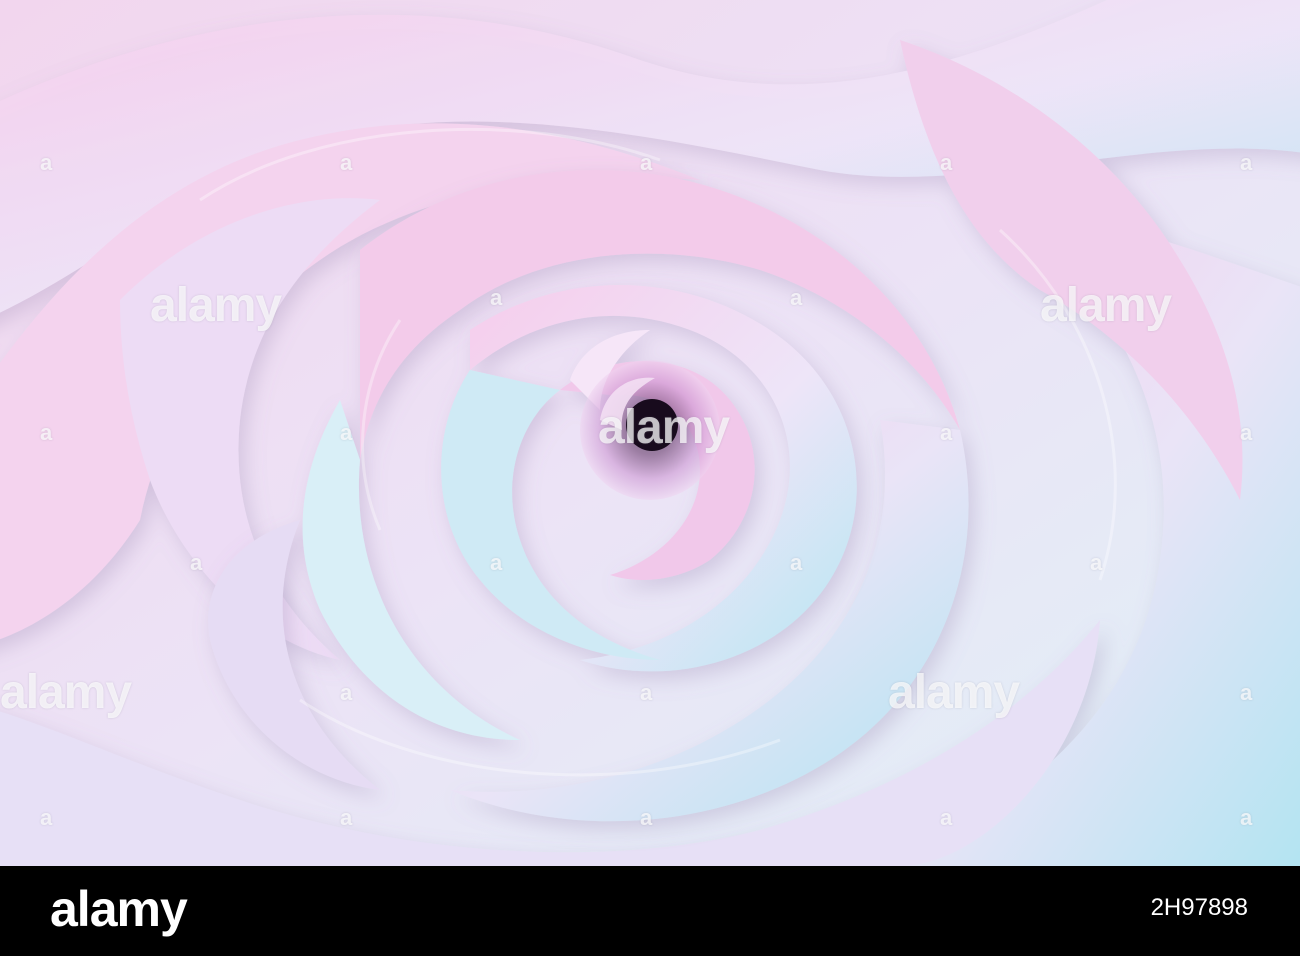 Image resolution: width=1300 pixels, height=956 pixels. Describe the element at coordinates (650, 911) in the screenshot. I see `footer-bar: alamy 2H97898` at that location.